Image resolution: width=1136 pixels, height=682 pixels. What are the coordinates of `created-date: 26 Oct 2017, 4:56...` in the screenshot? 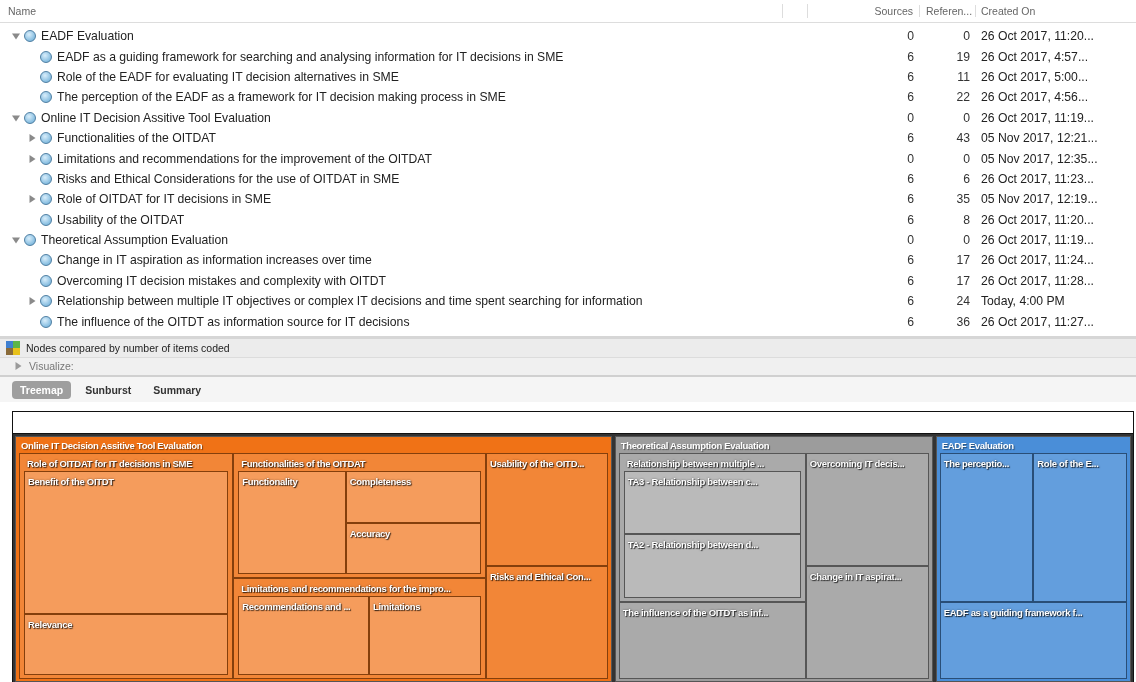 It's located at (1035, 97).